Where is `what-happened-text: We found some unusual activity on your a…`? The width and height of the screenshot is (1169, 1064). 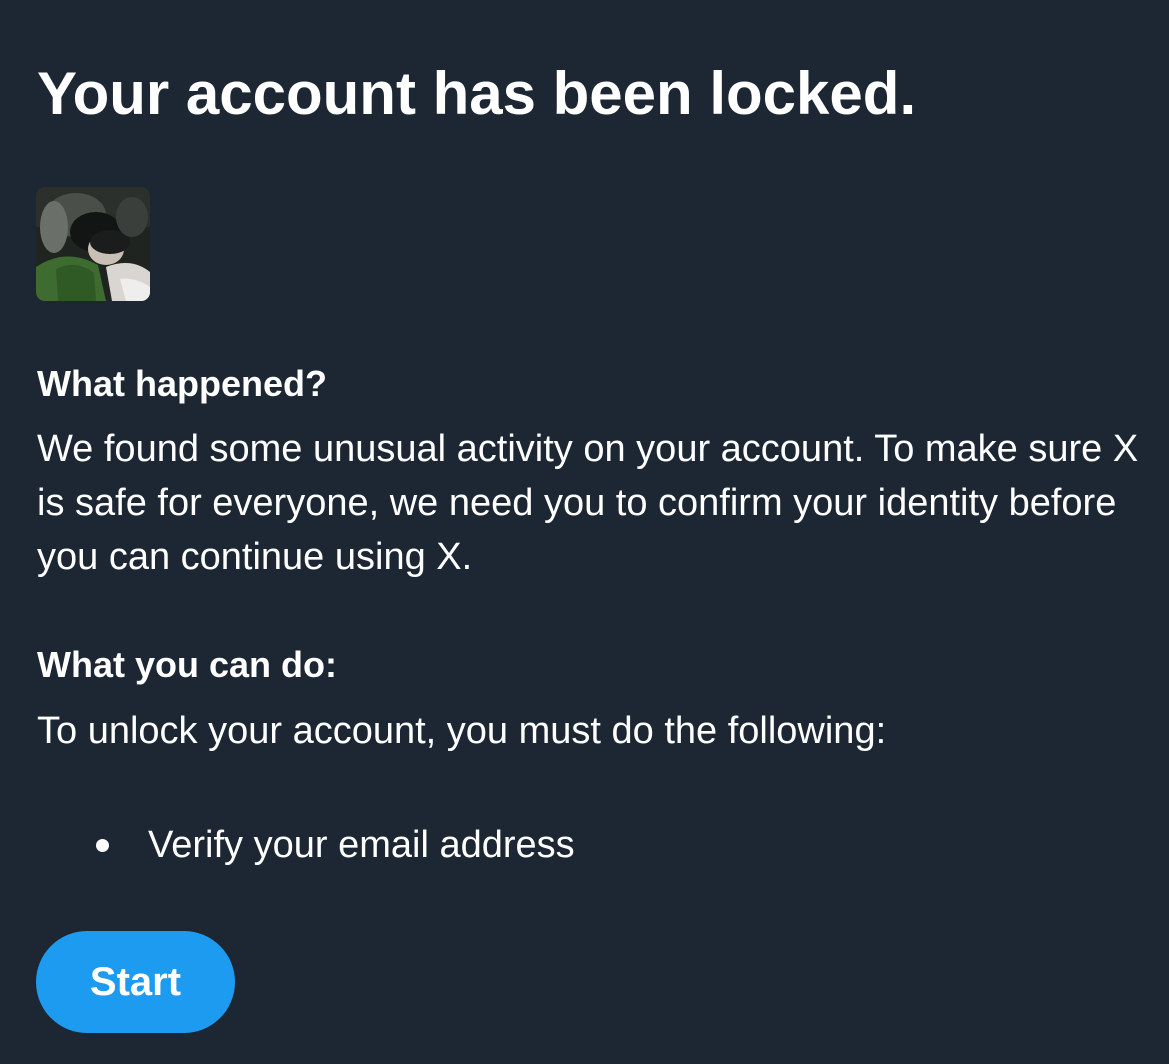 what-happened-text: We found some unusual activity on your a… is located at coordinates (588, 503).